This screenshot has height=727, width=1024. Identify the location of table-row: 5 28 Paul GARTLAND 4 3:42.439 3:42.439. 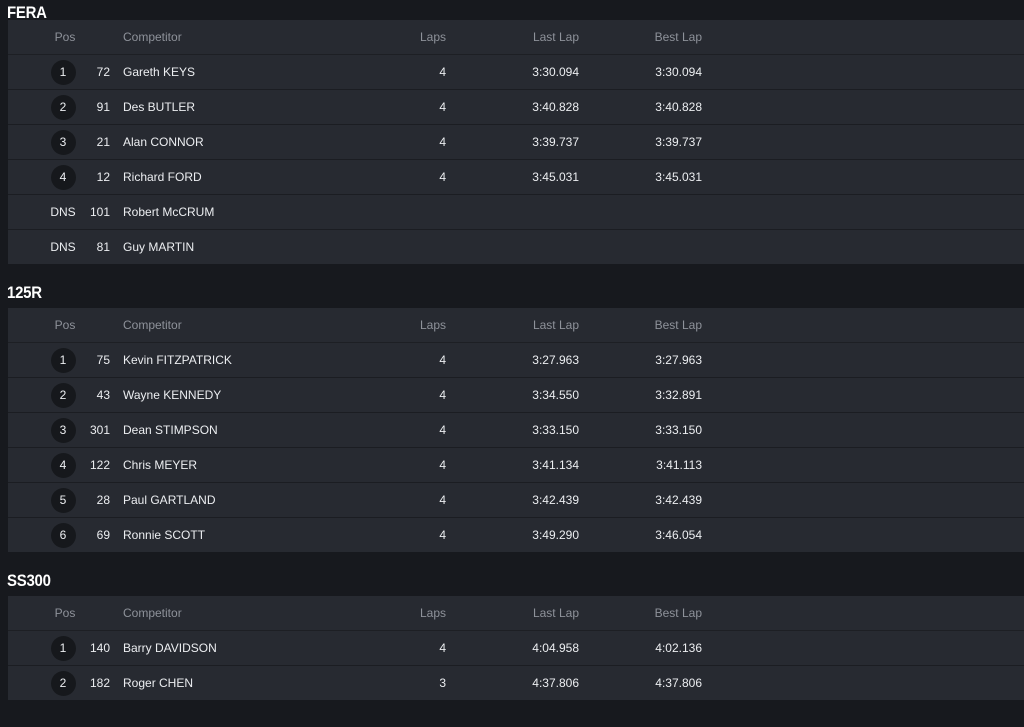
(516, 499).